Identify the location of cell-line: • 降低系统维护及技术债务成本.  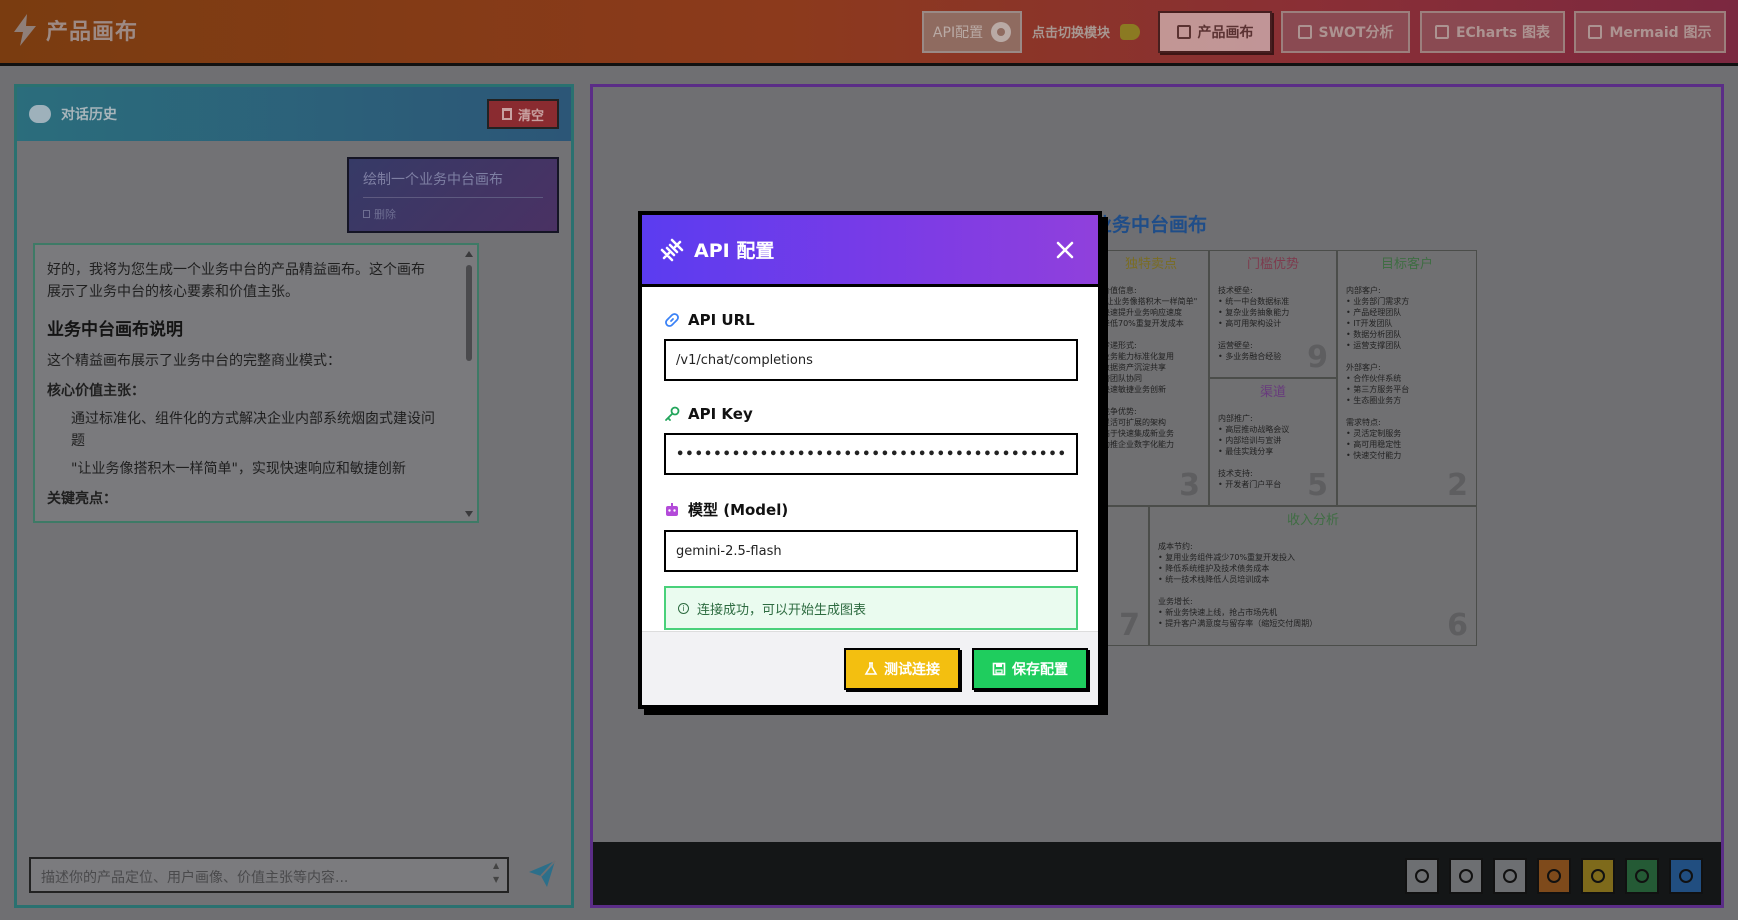
(1214, 568).